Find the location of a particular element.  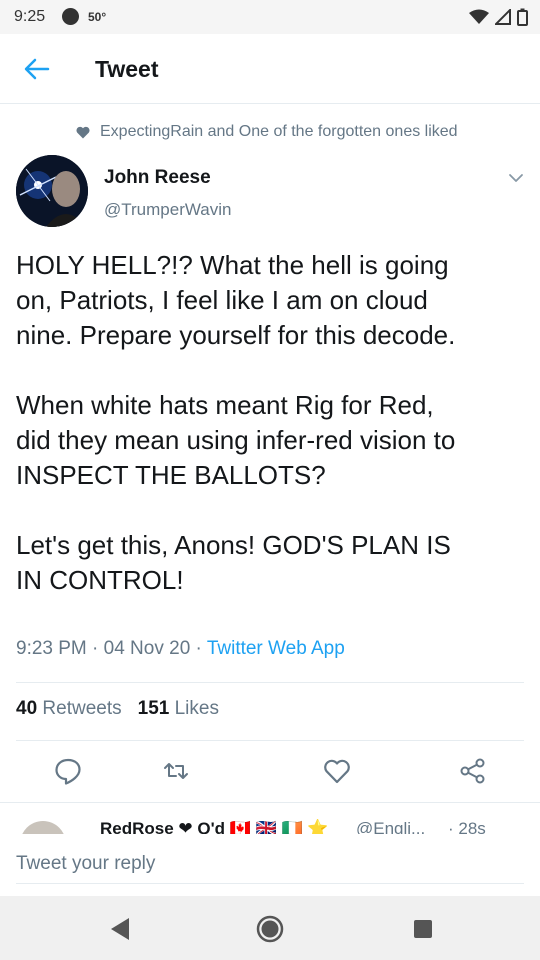

tweet-menu-button is located at coordinates (516, 178).